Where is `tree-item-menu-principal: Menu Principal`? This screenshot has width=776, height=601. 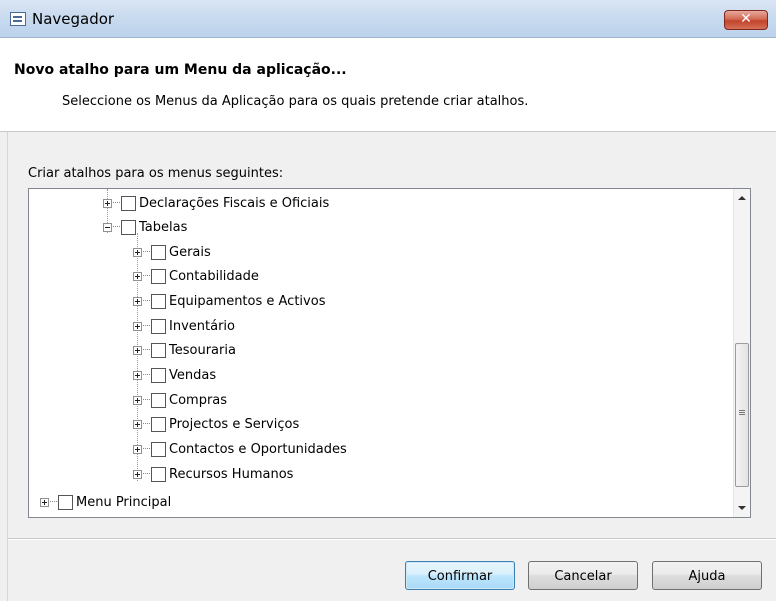 tree-item-menu-principal: Menu Principal is located at coordinates (105, 502).